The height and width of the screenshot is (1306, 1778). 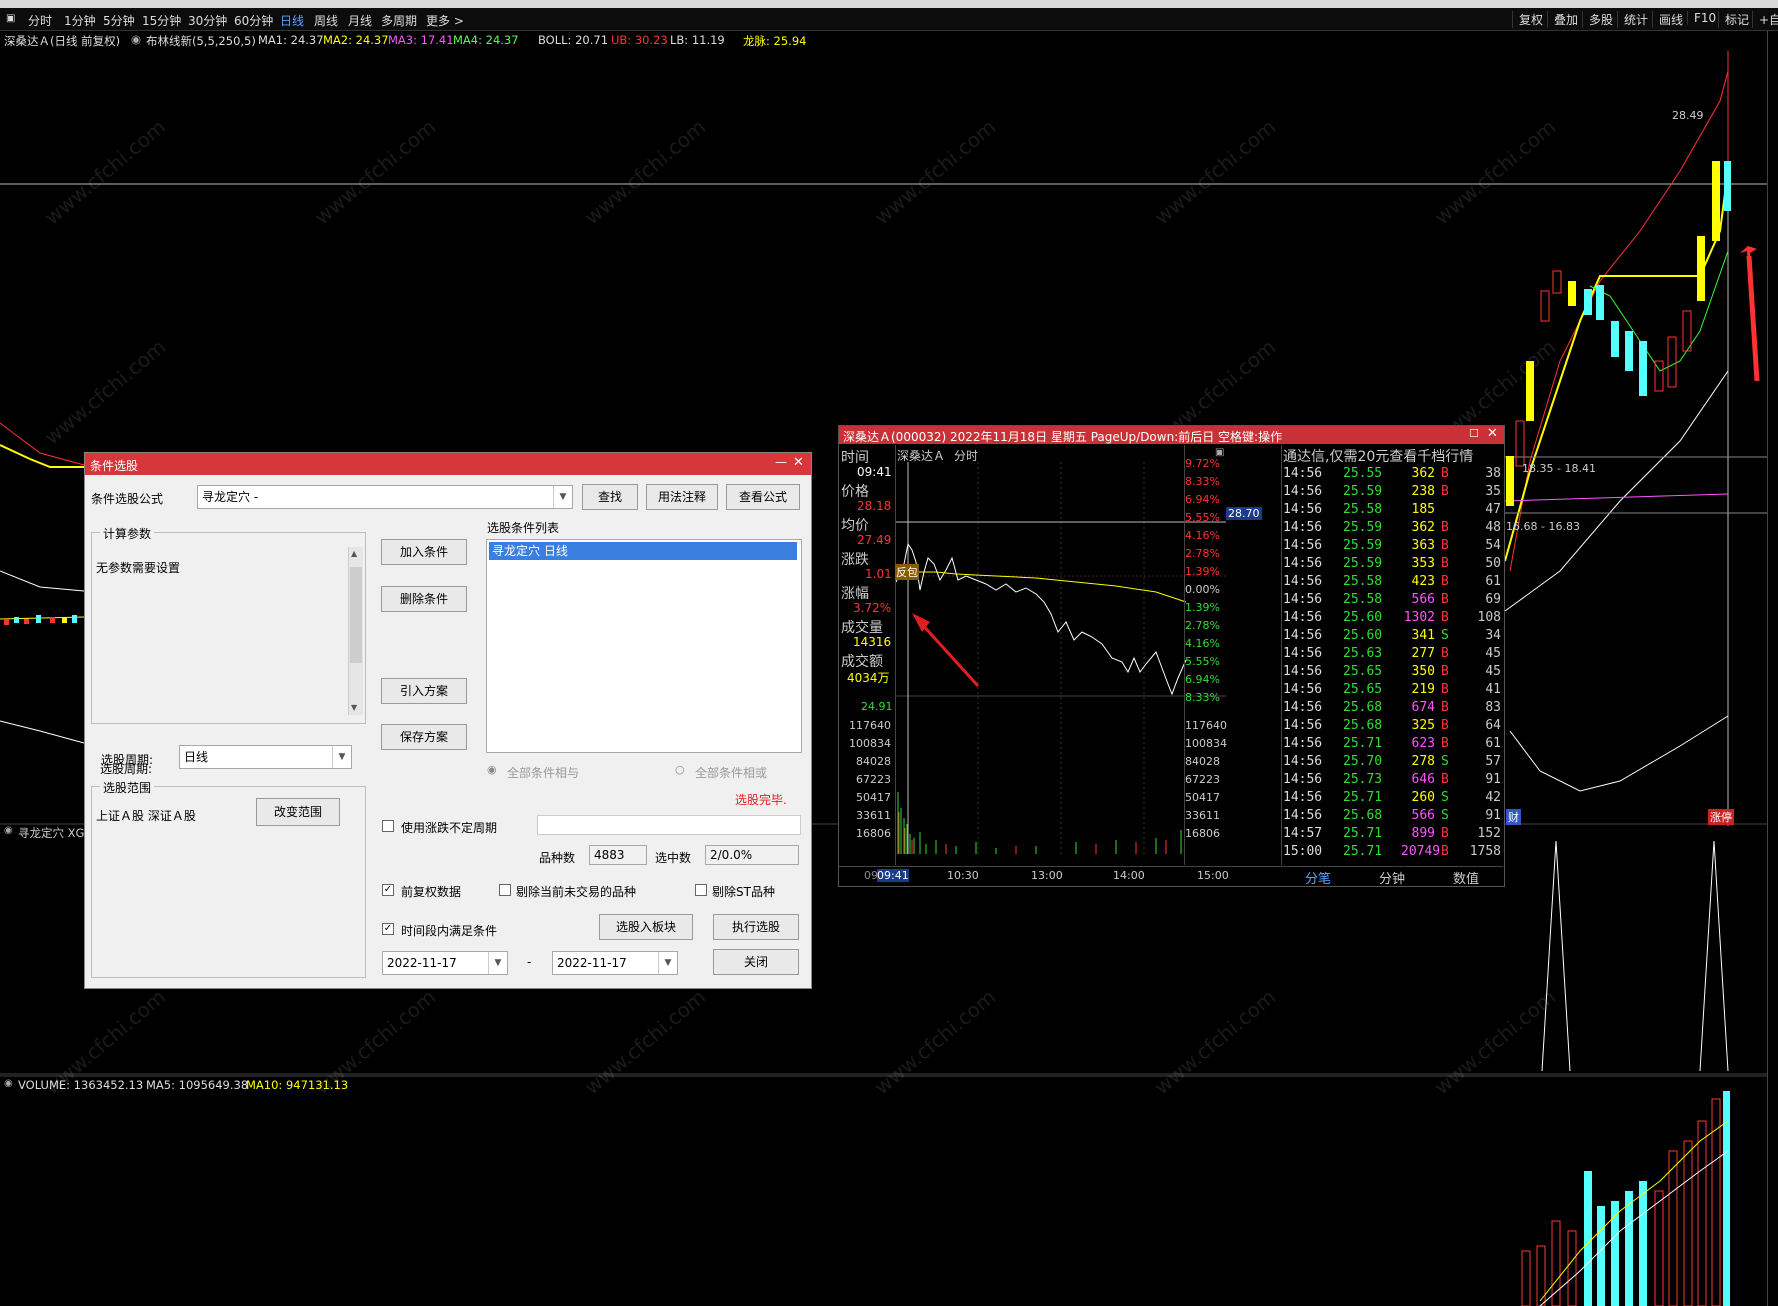 I want to click on period-tab: 多周期, so click(x=399, y=20).